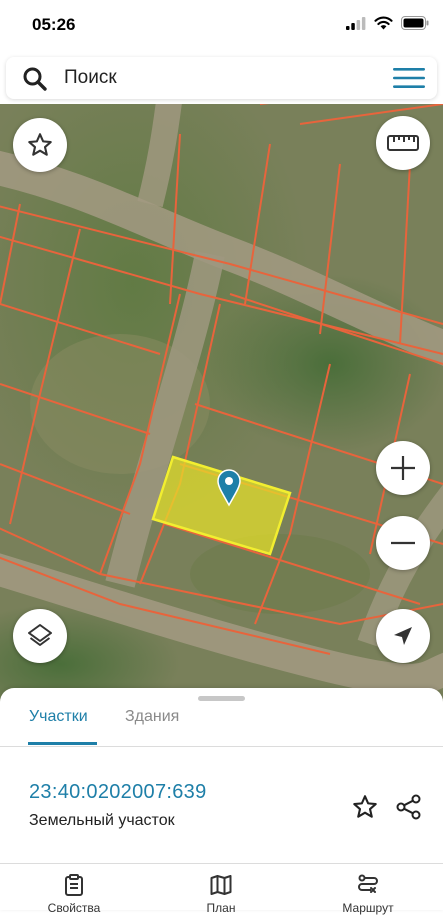 The image size is (443, 915). Describe the element at coordinates (383, 23) in the screenshot. I see `wifi-icon` at that location.